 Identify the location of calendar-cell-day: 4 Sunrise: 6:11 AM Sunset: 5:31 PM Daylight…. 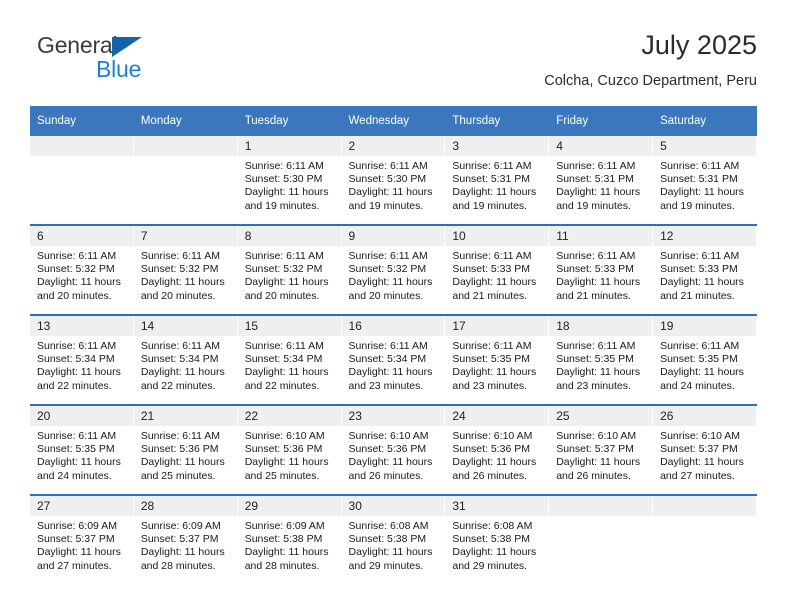
(601, 180).